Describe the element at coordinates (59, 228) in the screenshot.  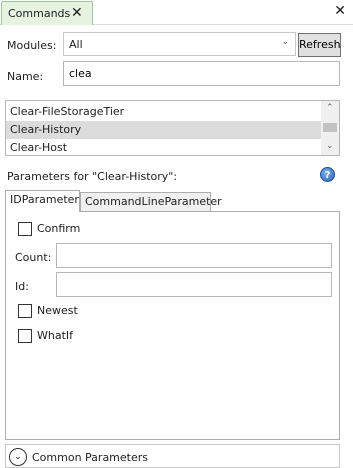
I see `confirm-label: Confirm` at that location.